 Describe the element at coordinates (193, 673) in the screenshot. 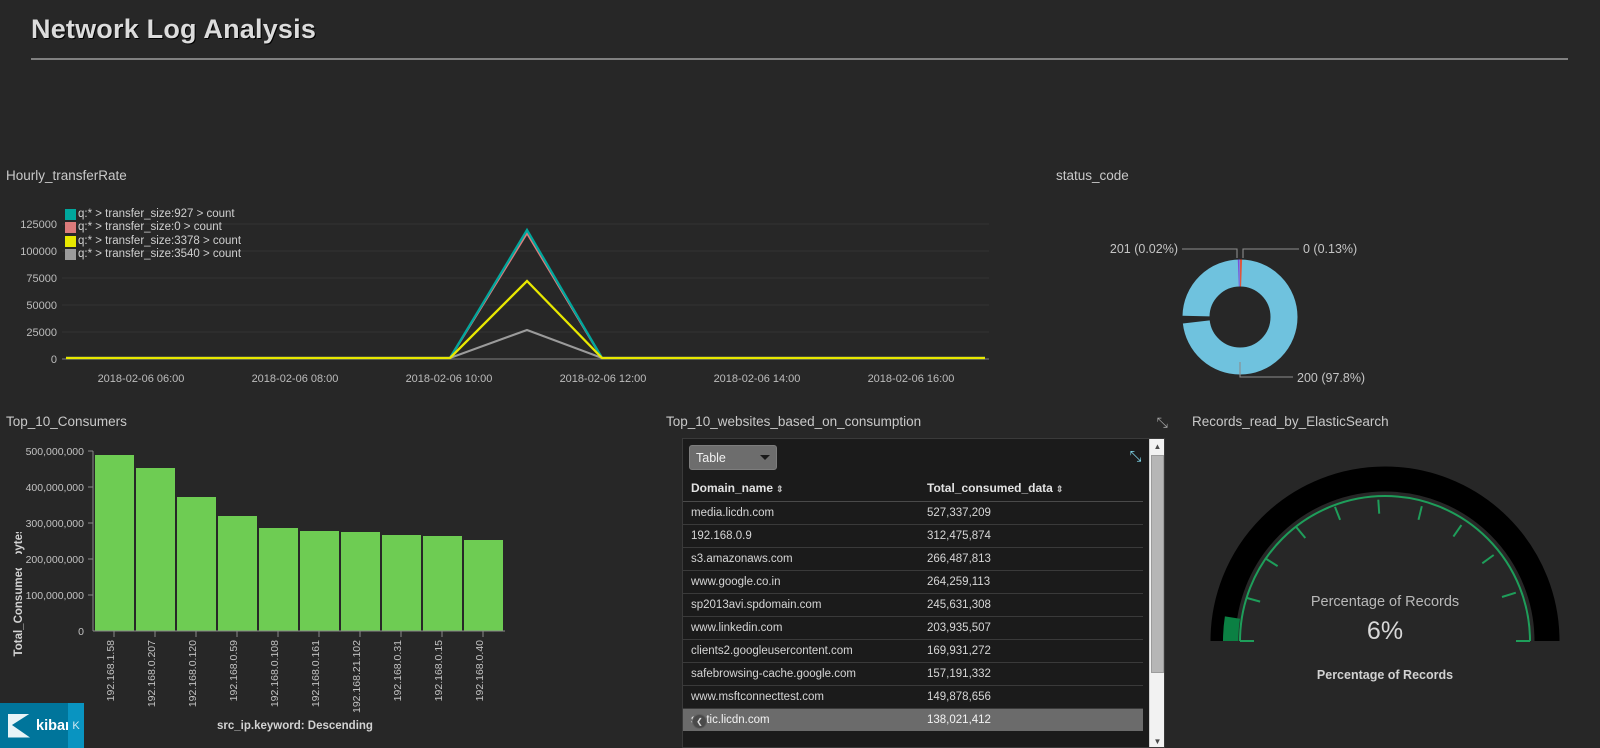

I see `bar-x-tick: 192.168.0.120` at that location.